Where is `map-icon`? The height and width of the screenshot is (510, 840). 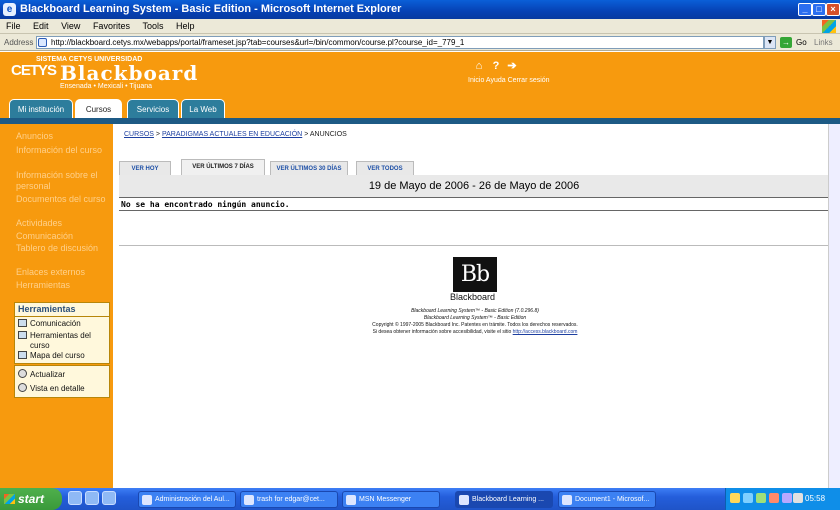 map-icon is located at coordinates (22, 355).